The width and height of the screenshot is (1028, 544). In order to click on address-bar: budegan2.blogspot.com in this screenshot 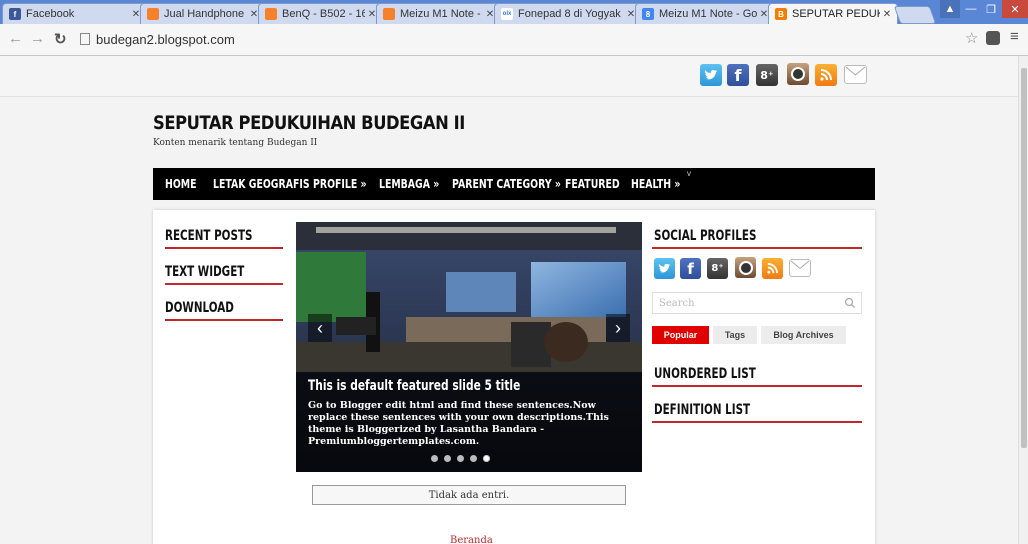, I will do `click(535, 39)`.